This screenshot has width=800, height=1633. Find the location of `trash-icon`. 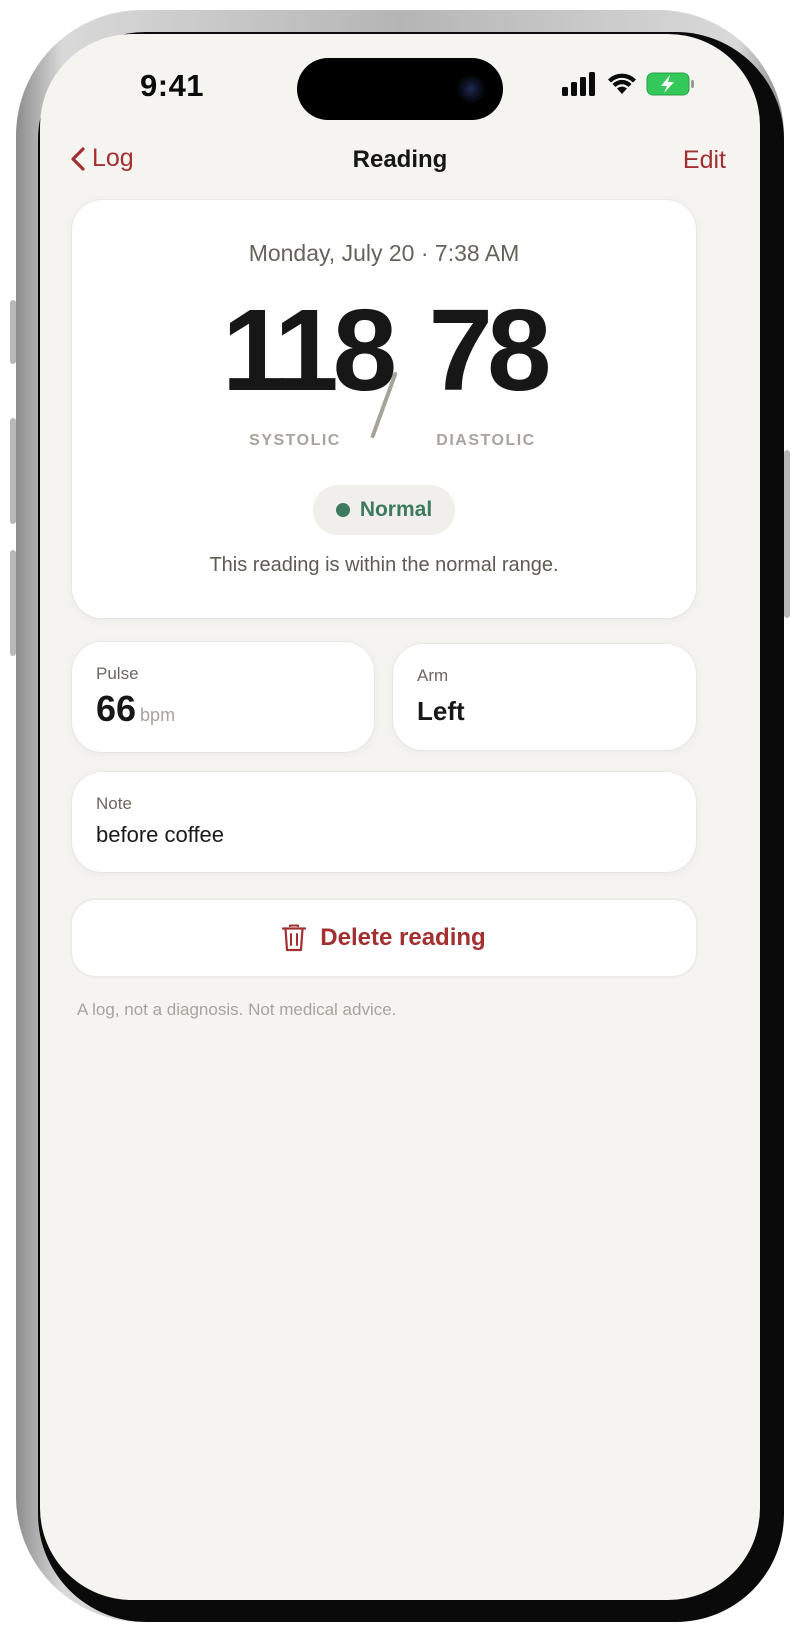

trash-icon is located at coordinates (294, 938).